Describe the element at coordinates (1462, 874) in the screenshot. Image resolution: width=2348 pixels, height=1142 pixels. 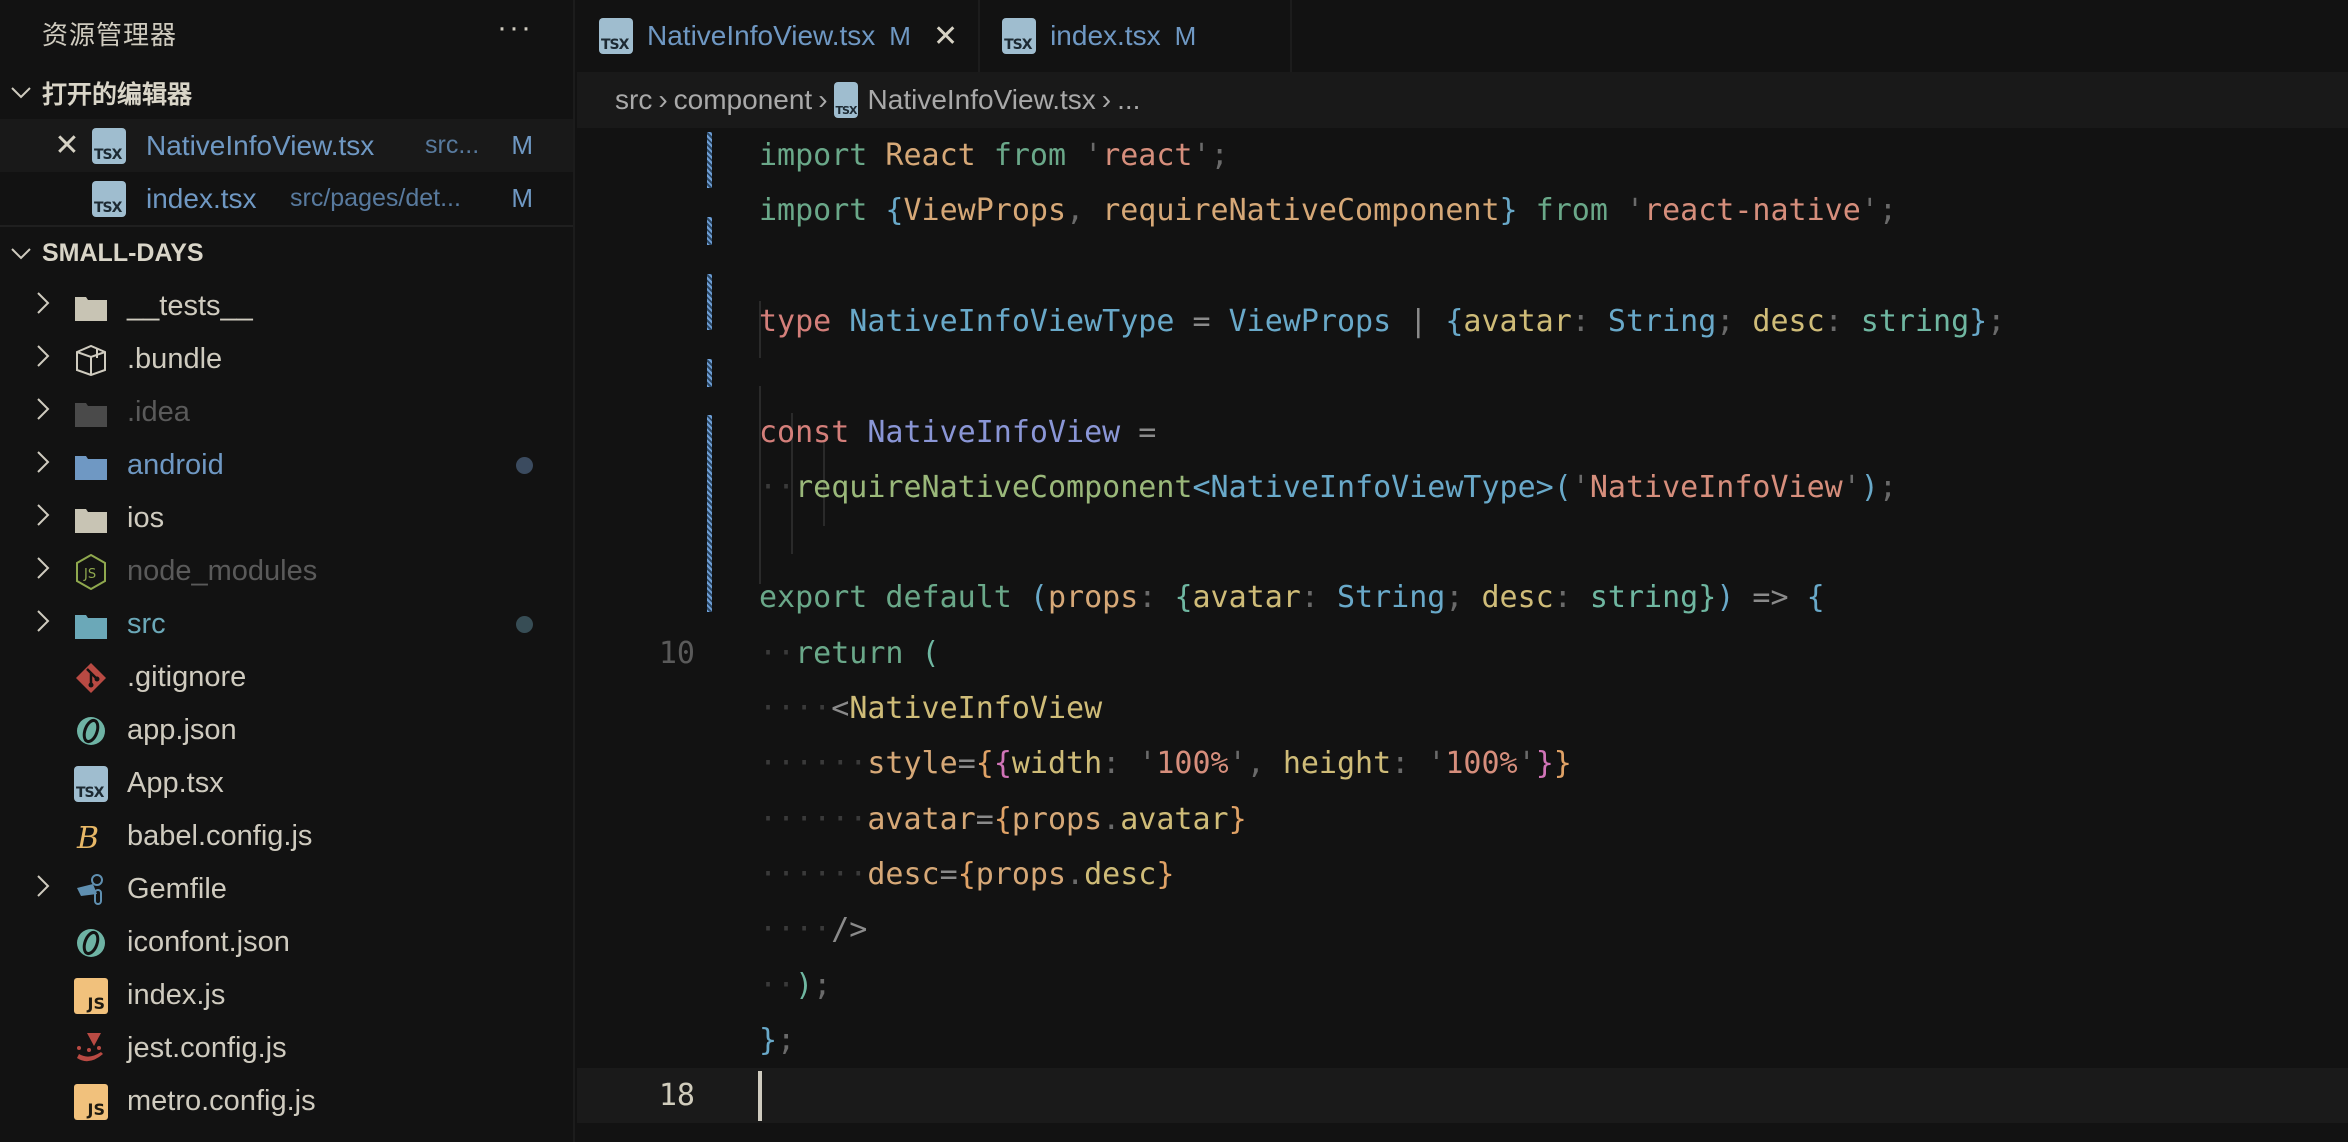
I see `code-line: ······desc={props.desc}` at that location.